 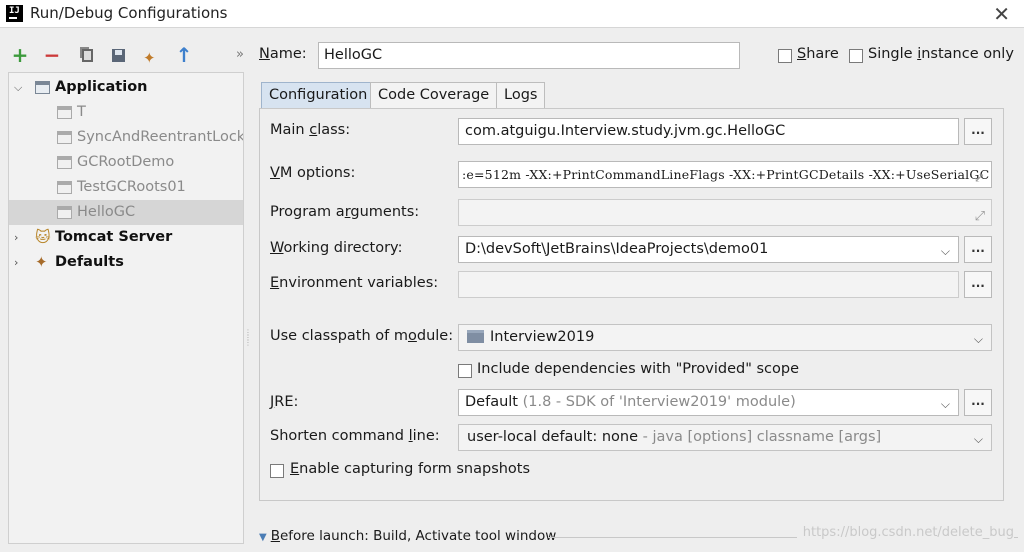 What do you see at coordinates (101, 87) in the screenshot?
I see `tree-item-label: Application` at bounding box center [101, 87].